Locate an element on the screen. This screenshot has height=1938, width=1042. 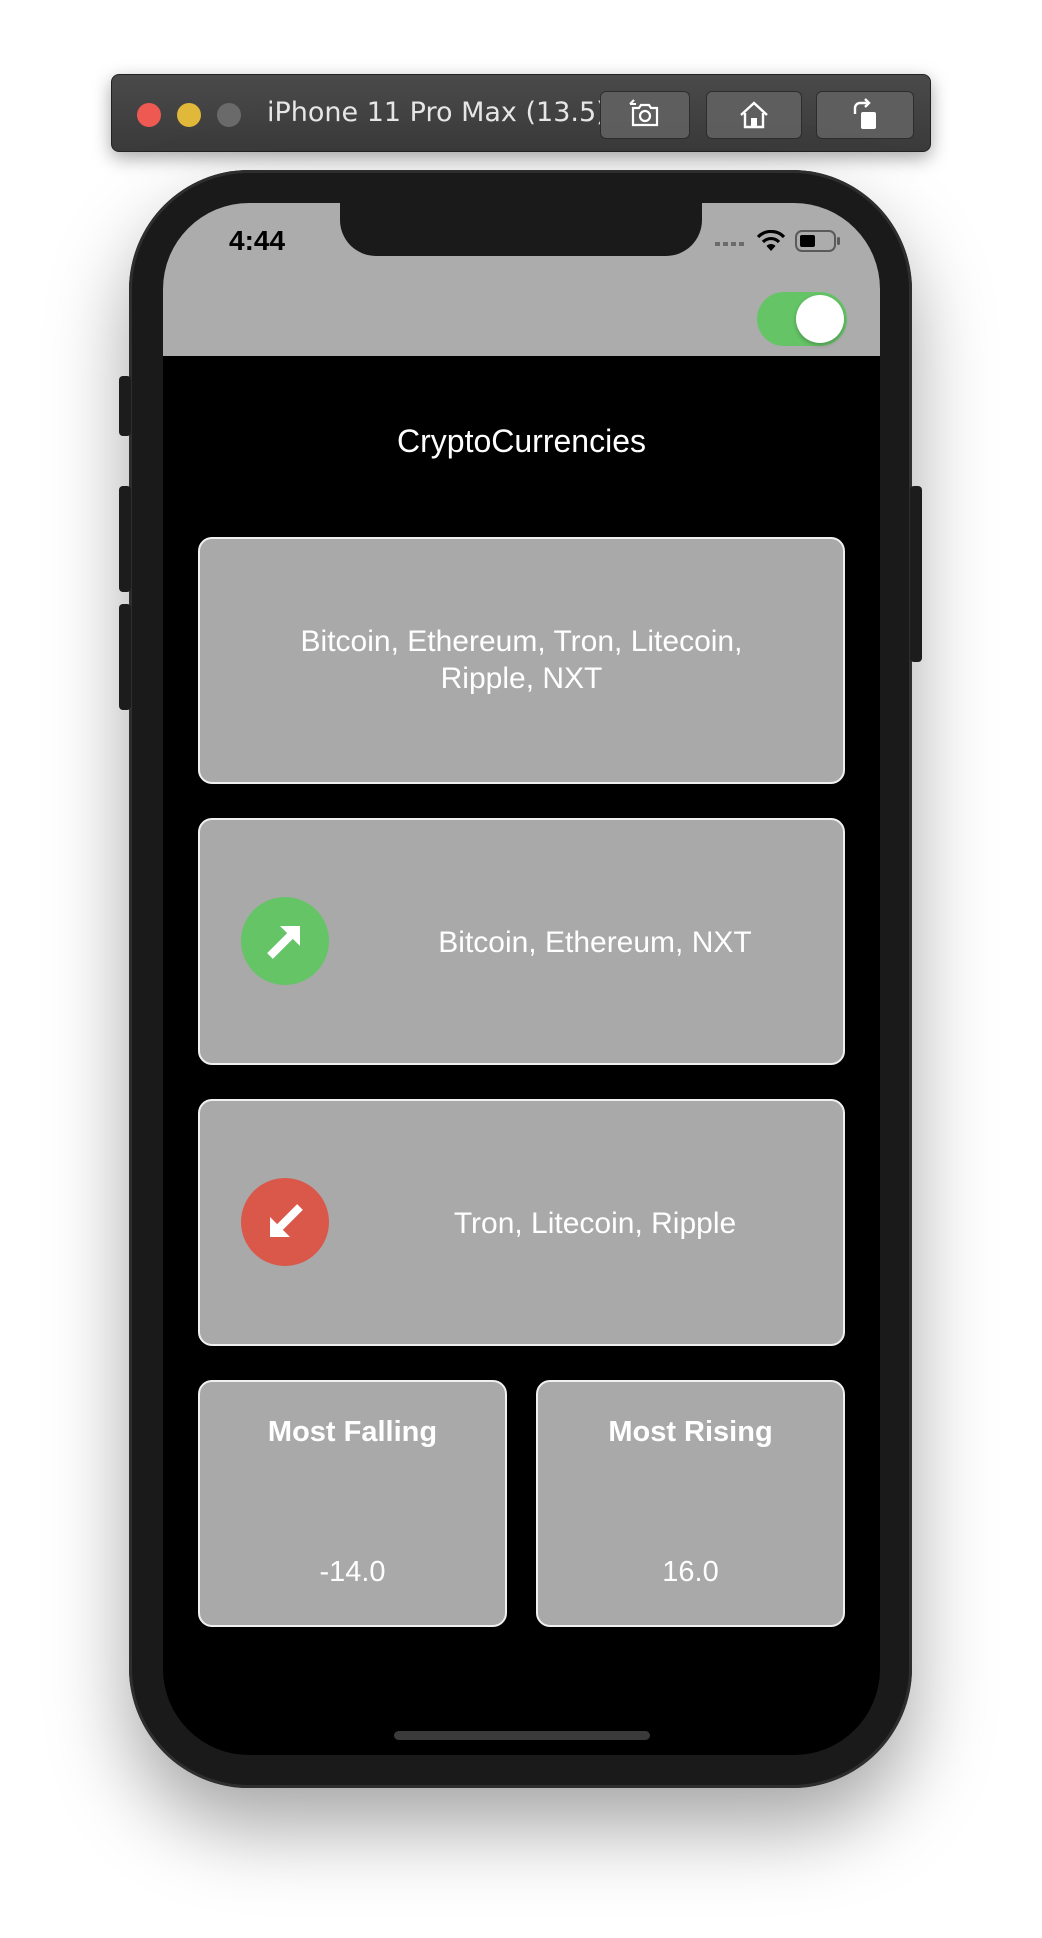
window-minimize-button is located at coordinates (189, 115).